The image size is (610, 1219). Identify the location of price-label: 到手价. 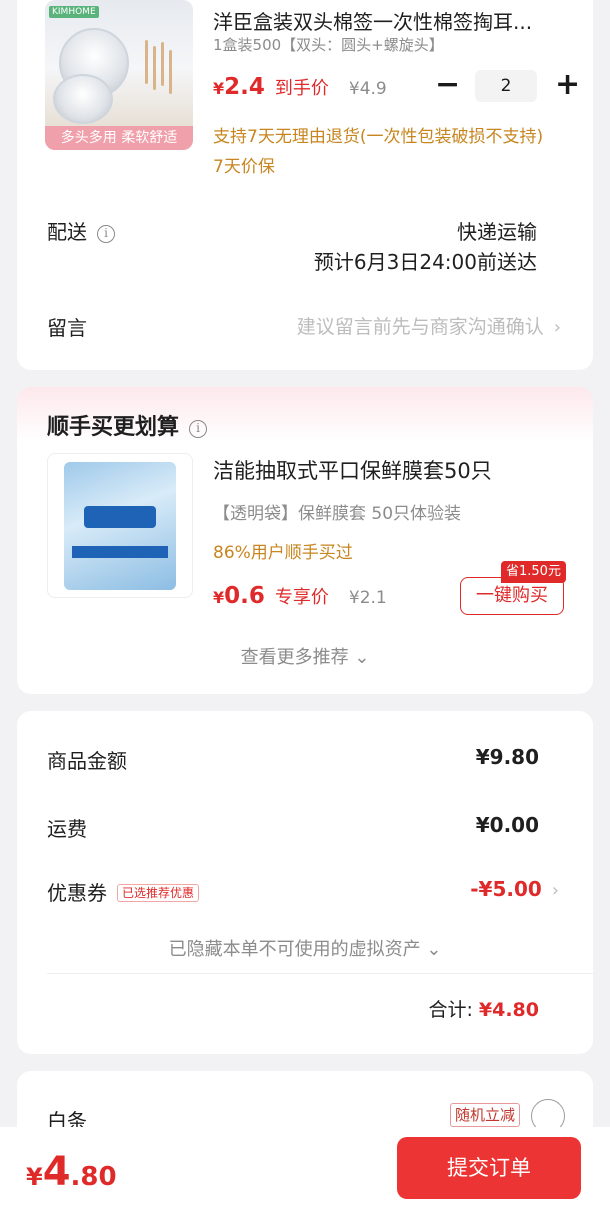
(301, 88).